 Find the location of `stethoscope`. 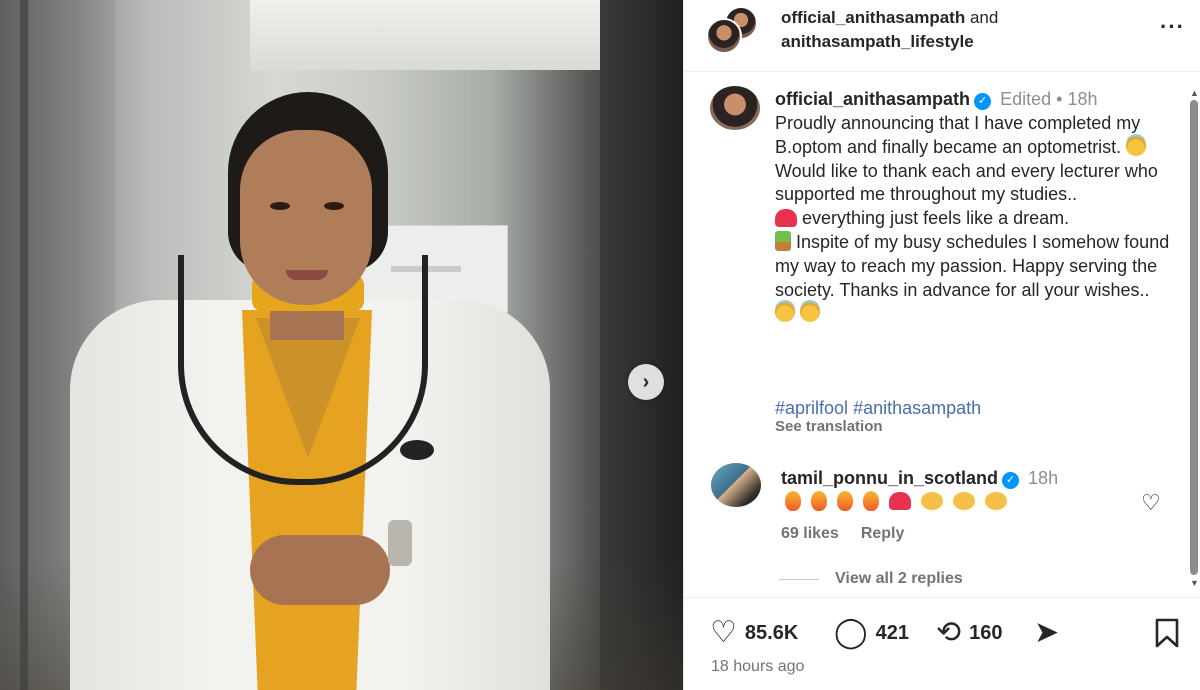

stethoscope is located at coordinates (303, 370).